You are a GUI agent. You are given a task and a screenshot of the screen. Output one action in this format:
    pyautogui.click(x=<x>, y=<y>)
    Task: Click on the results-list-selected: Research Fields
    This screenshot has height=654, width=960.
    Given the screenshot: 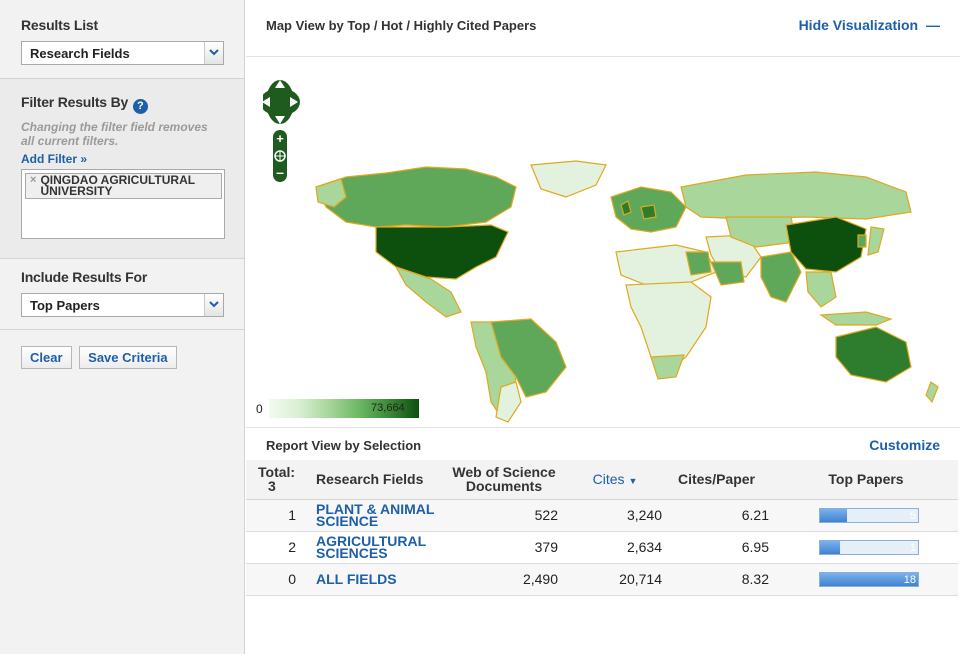 What is the action you would take?
    pyautogui.click(x=80, y=53)
    